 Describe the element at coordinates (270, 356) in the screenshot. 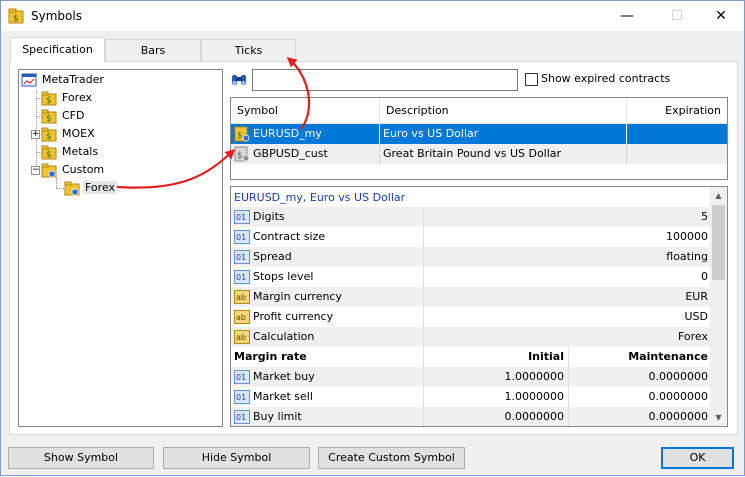

I see `margin-rate-header: Margin rate` at that location.